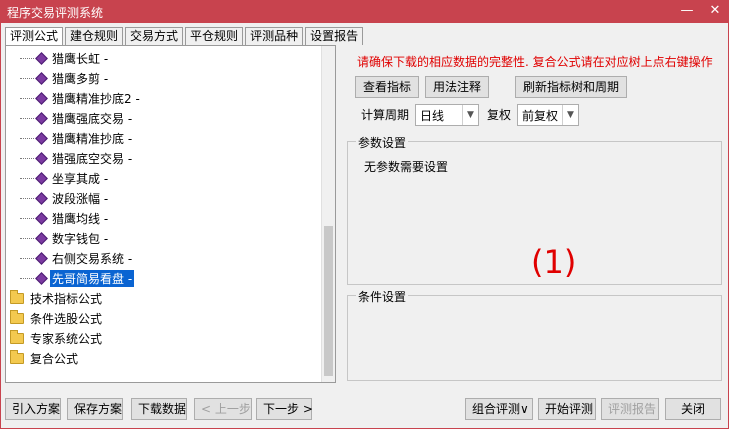 The width and height of the screenshot is (729, 429). What do you see at coordinates (364, 12) in the screenshot?
I see `title-bar: 程序交易评测系统 — ✕` at bounding box center [364, 12].